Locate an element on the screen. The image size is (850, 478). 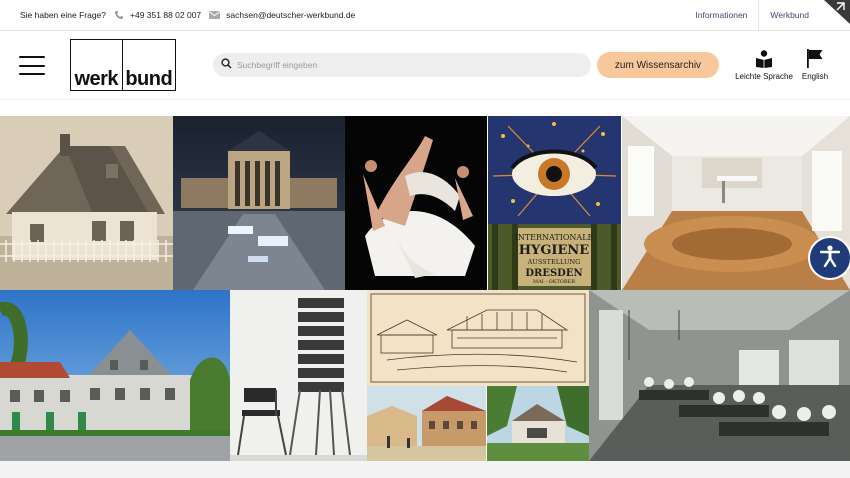
english-link: English is located at coordinates (815, 63).